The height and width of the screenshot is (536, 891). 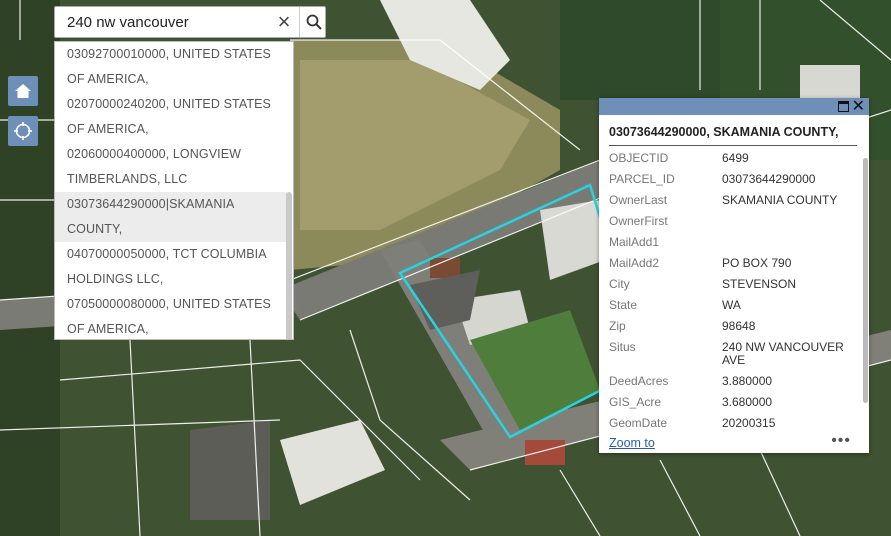 I want to click on search-box: ×, so click(x=190, y=22).